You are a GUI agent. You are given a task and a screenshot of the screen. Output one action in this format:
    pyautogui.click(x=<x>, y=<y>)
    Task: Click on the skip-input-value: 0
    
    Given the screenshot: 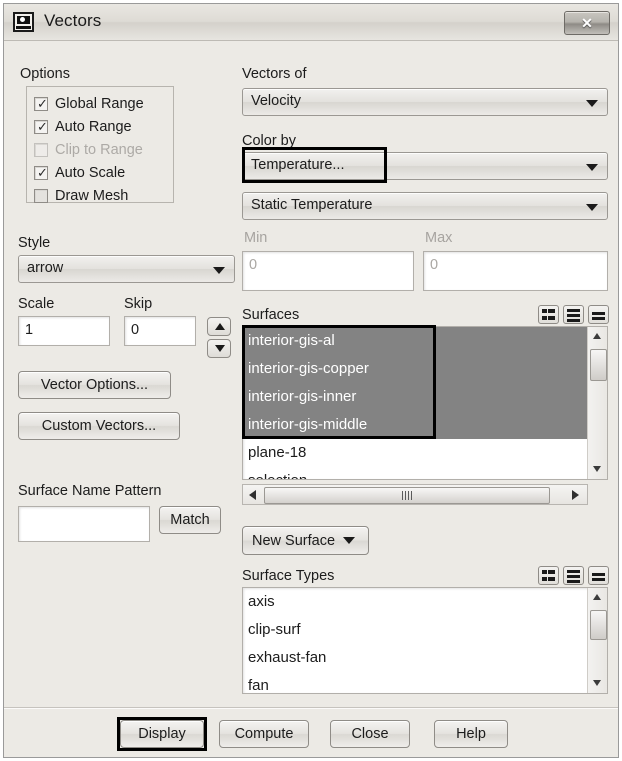 What is the action you would take?
    pyautogui.click(x=135, y=330)
    